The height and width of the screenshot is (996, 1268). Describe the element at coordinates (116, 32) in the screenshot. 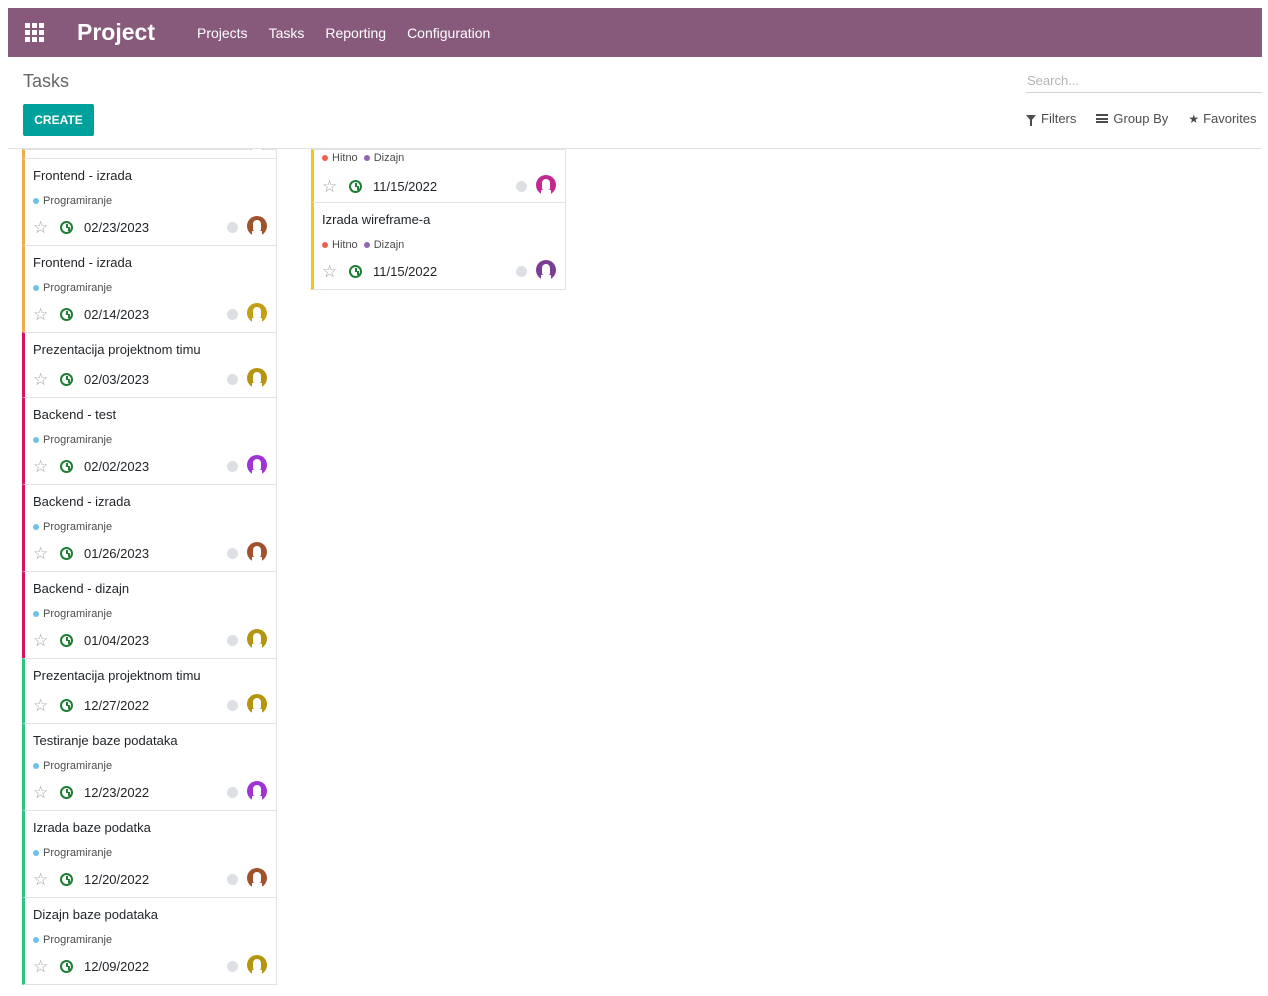

I see `app-brand: Project` at that location.